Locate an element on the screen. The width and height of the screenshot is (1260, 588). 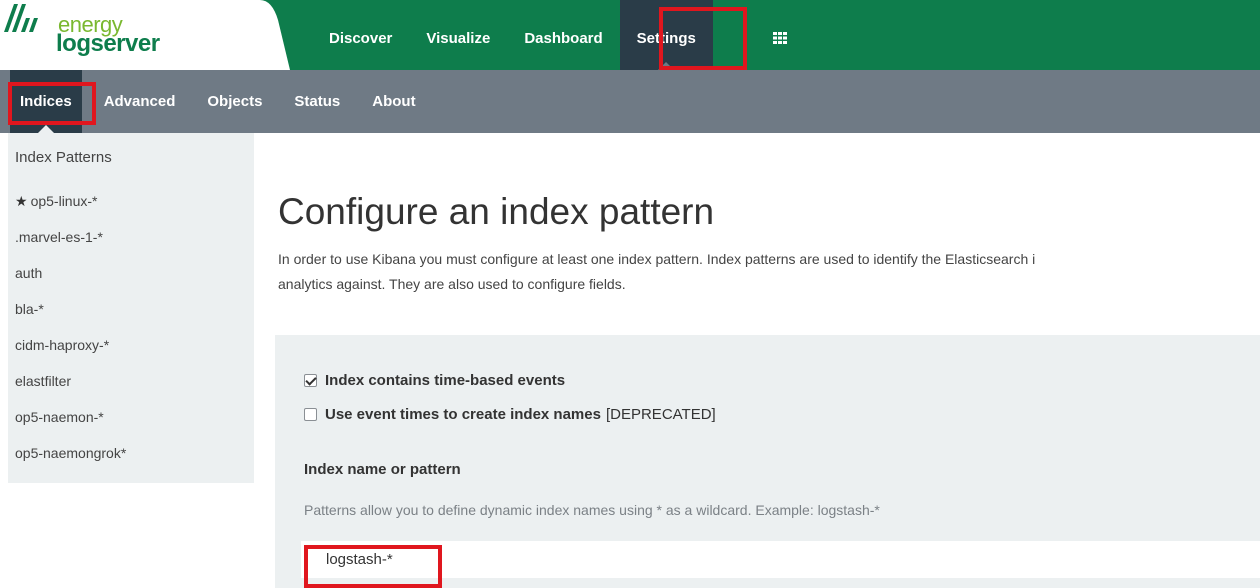
settings-subnav: Indices Advanced Objects Status About is located at coordinates (630, 101).